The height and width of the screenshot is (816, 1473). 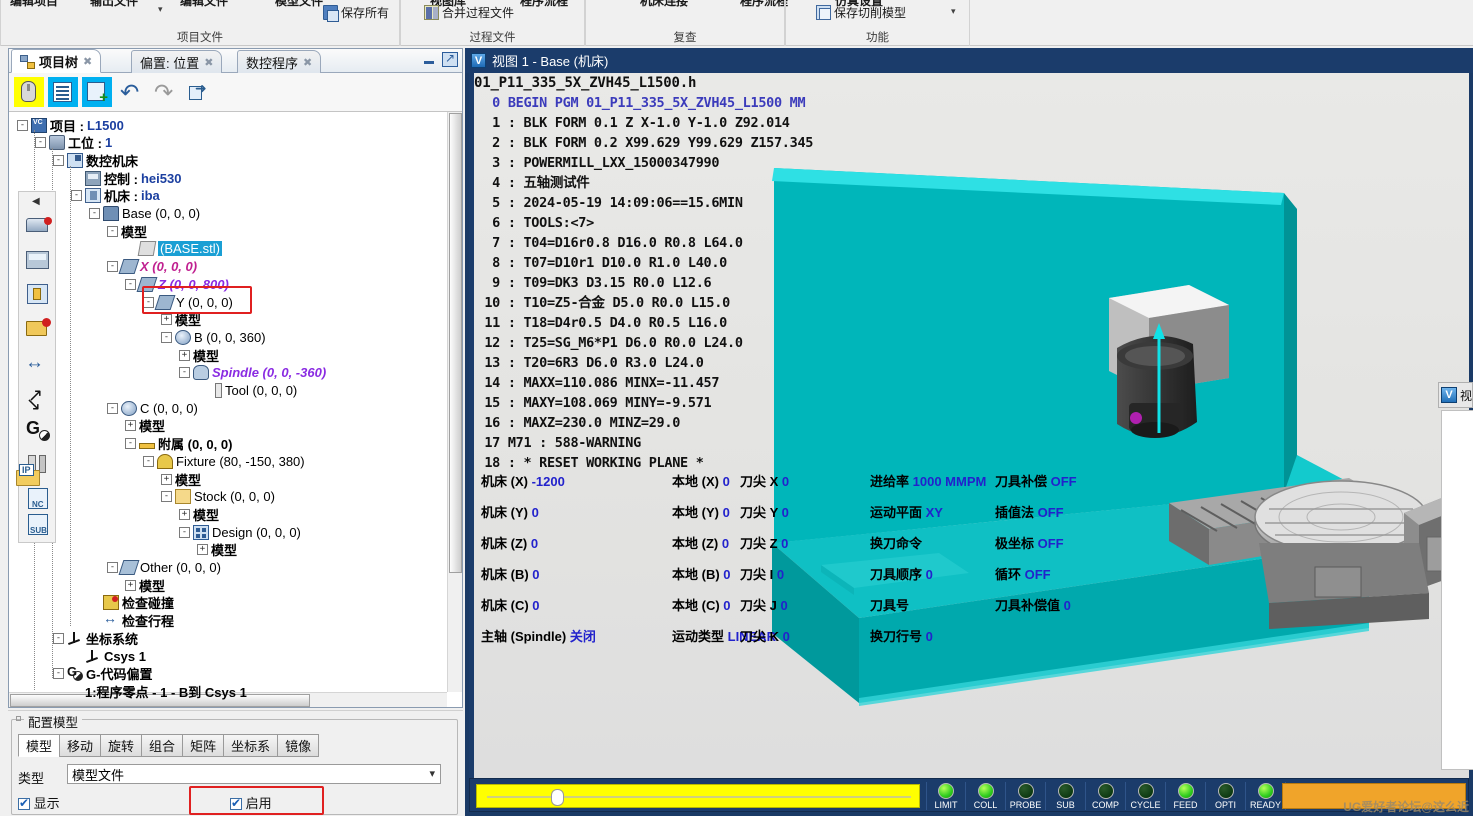 What do you see at coordinates (131, 603) in the screenshot?
I see `tree-node: 检查碰撞` at bounding box center [131, 603].